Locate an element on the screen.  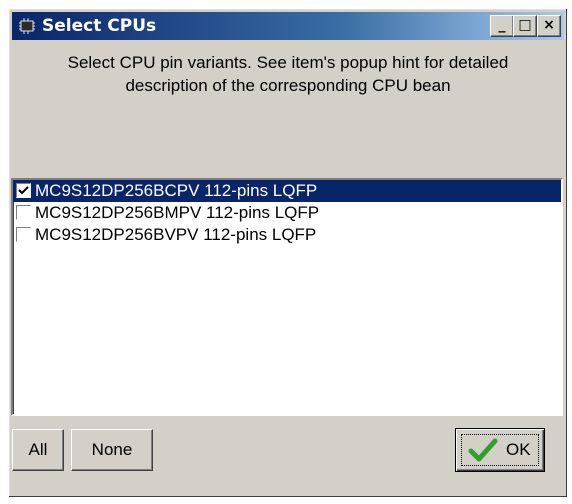
maximize-icon: □ is located at coordinates (525, 25).